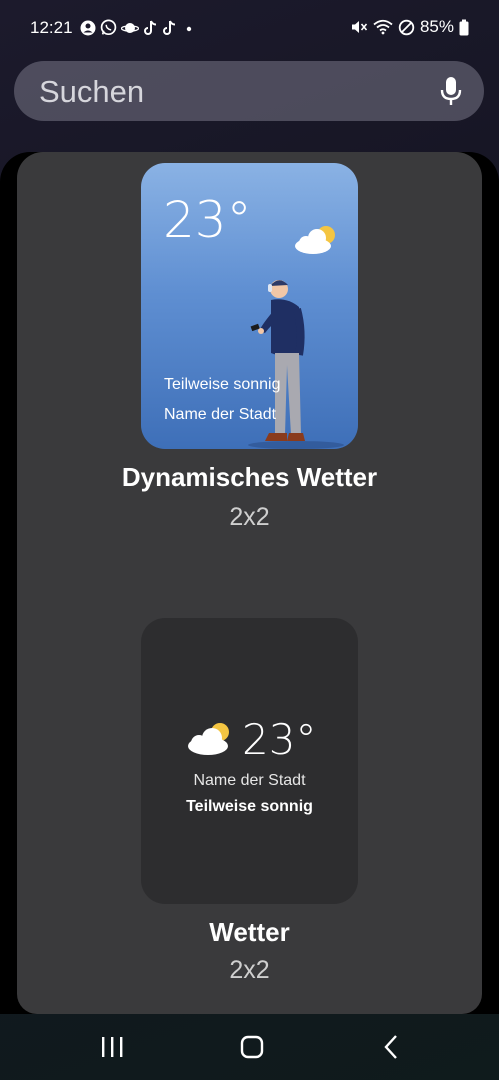 The height and width of the screenshot is (1080, 499). I want to click on search-bar: Suchen, so click(249, 91).